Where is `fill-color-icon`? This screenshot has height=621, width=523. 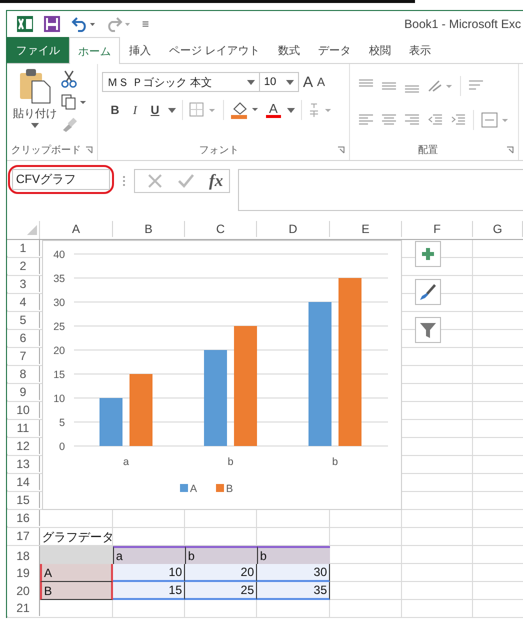
fill-color-icon is located at coordinates (245, 110).